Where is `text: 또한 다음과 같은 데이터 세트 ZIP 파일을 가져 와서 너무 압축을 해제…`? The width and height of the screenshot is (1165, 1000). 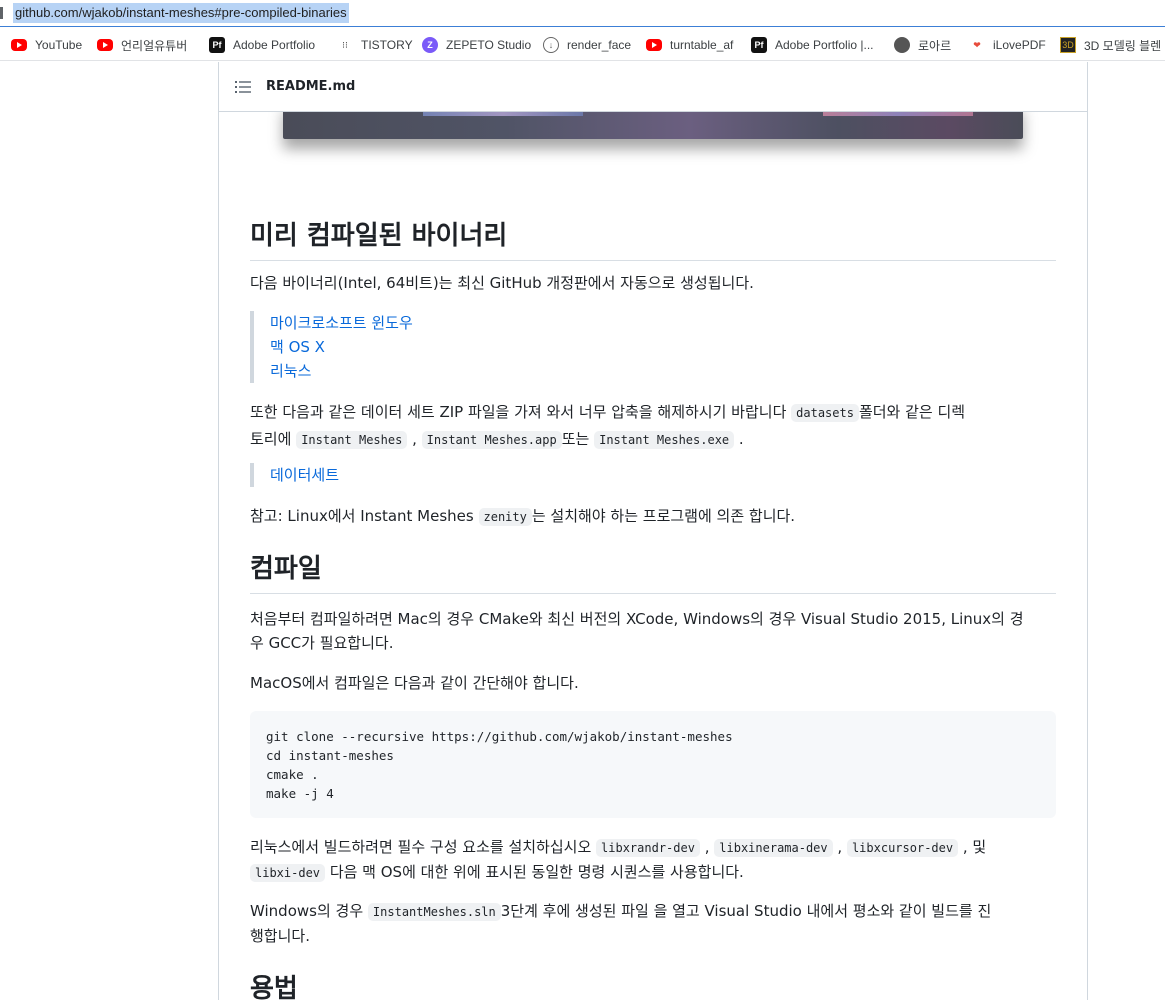
text: 또한 다음과 같은 데이터 세트 ZIP 파일을 가져 와서 너무 압축을 해제… is located at coordinates (518, 412).